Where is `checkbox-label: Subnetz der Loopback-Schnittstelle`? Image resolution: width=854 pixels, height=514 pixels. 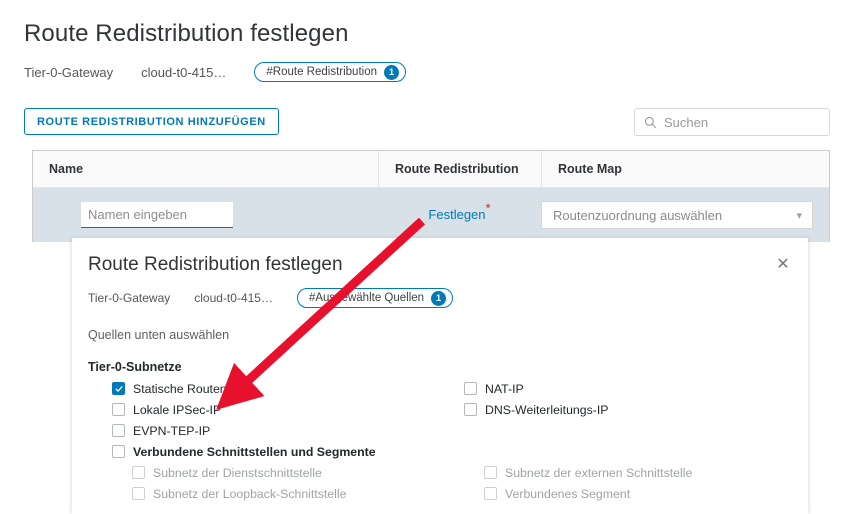
checkbox-label: Subnetz der Loopback-Schnittstelle is located at coordinates (250, 493).